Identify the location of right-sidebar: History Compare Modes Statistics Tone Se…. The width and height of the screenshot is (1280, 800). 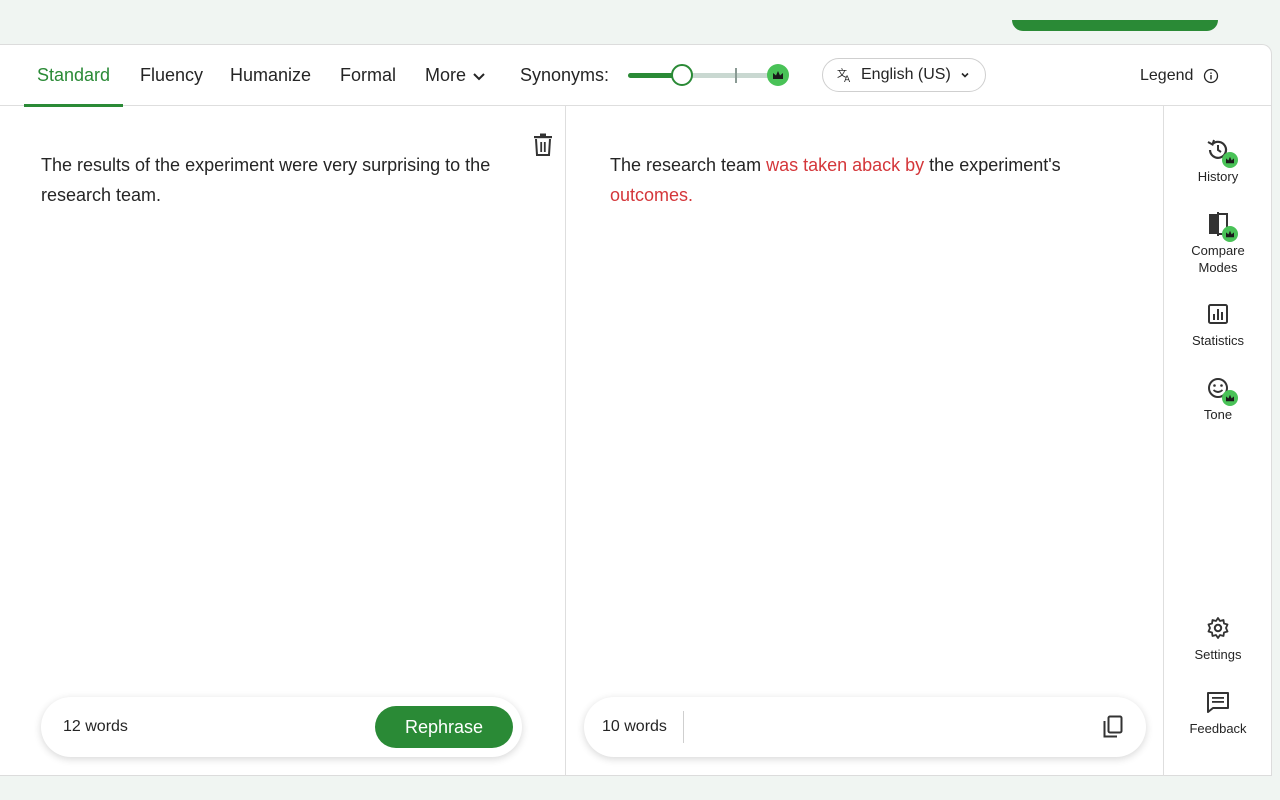
(1218, 441).